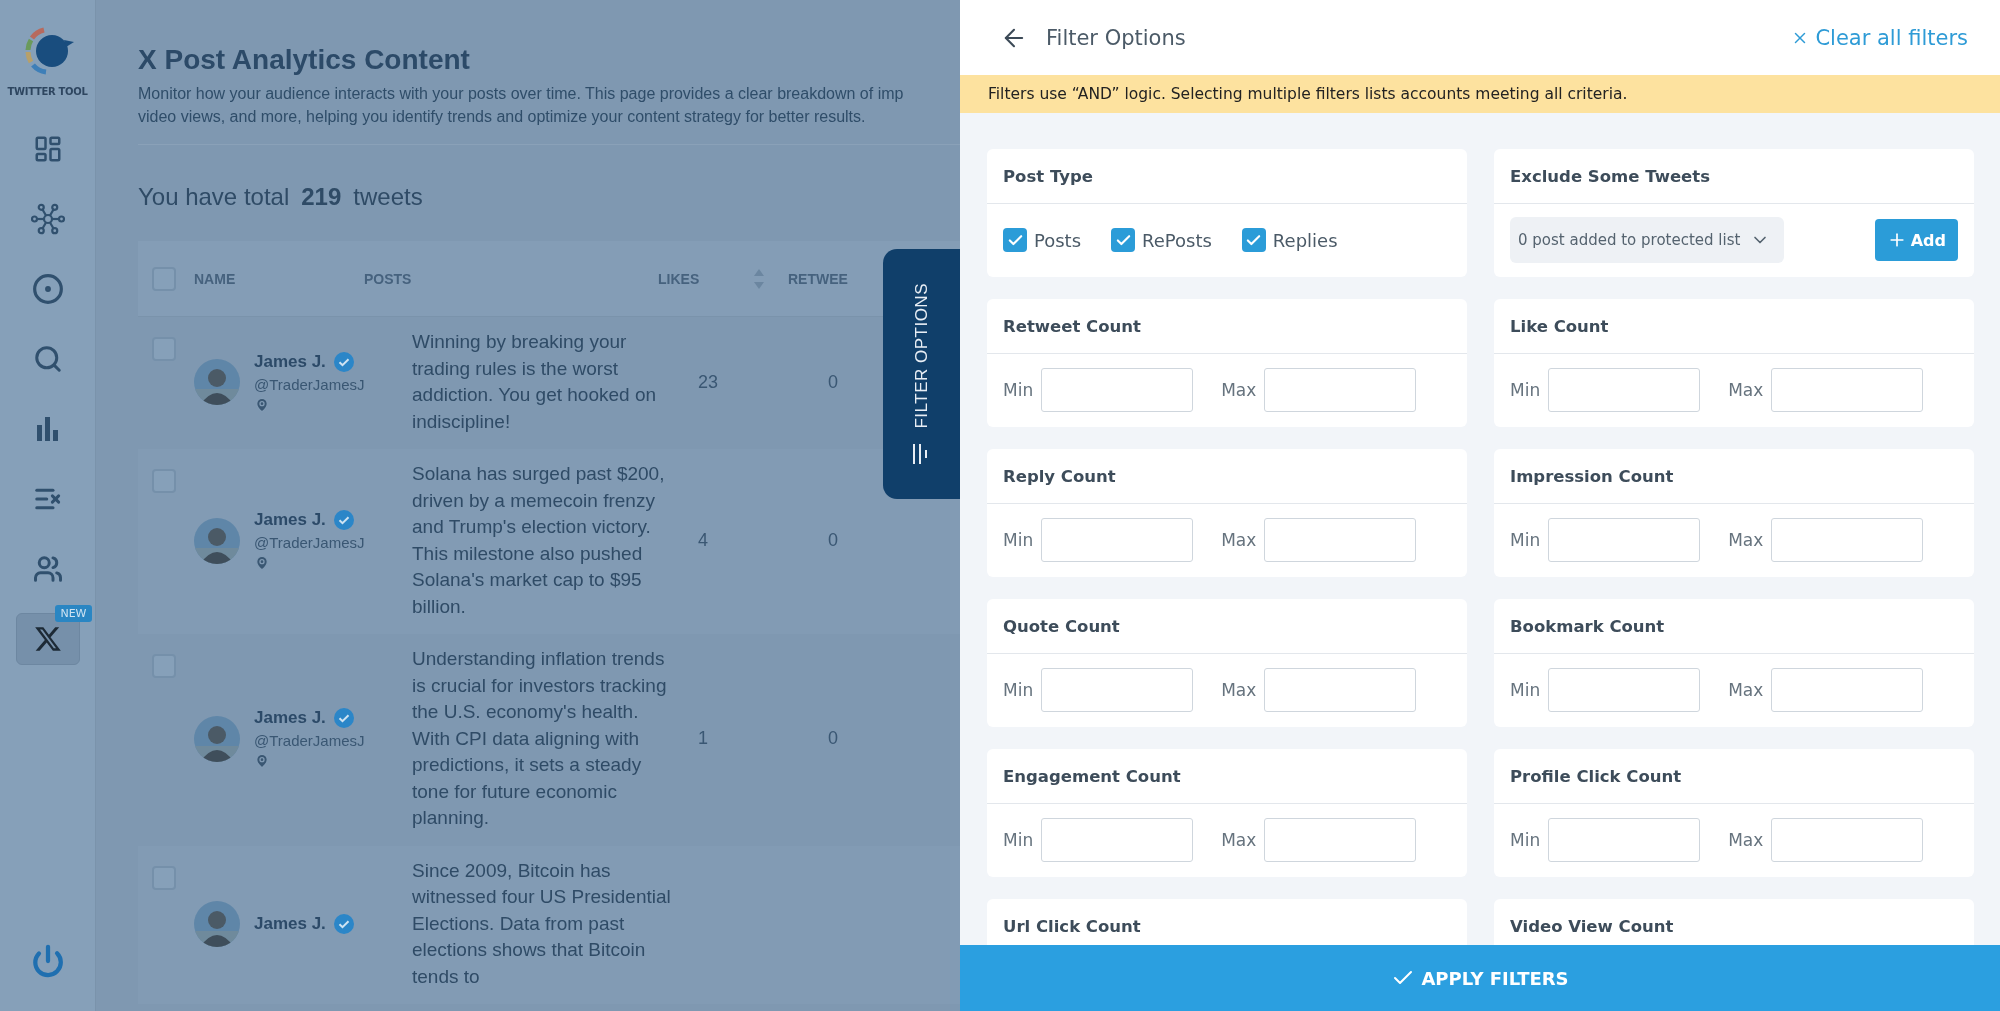 Image resolution: width=2000 pixels, height=1011 pixels. I want to click on add-button: Add, so click(1916, 240).